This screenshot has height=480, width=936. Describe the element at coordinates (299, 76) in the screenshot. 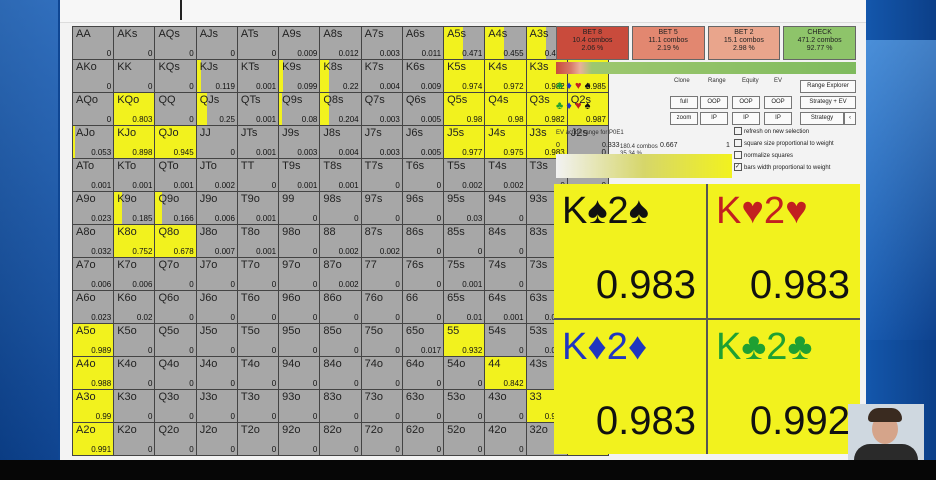

I see `matrix-cell: K9s 0.099` at that location.